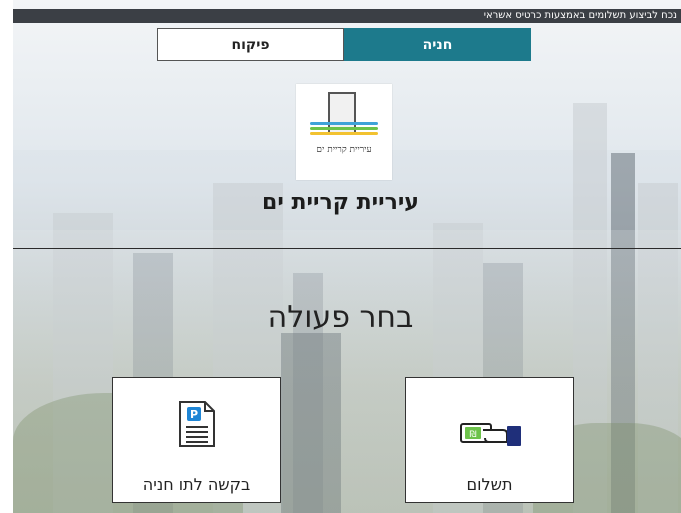 This screenshot has width=681, height=513. I want to click on payment-hand-icon: ₪, so click(490, 434).